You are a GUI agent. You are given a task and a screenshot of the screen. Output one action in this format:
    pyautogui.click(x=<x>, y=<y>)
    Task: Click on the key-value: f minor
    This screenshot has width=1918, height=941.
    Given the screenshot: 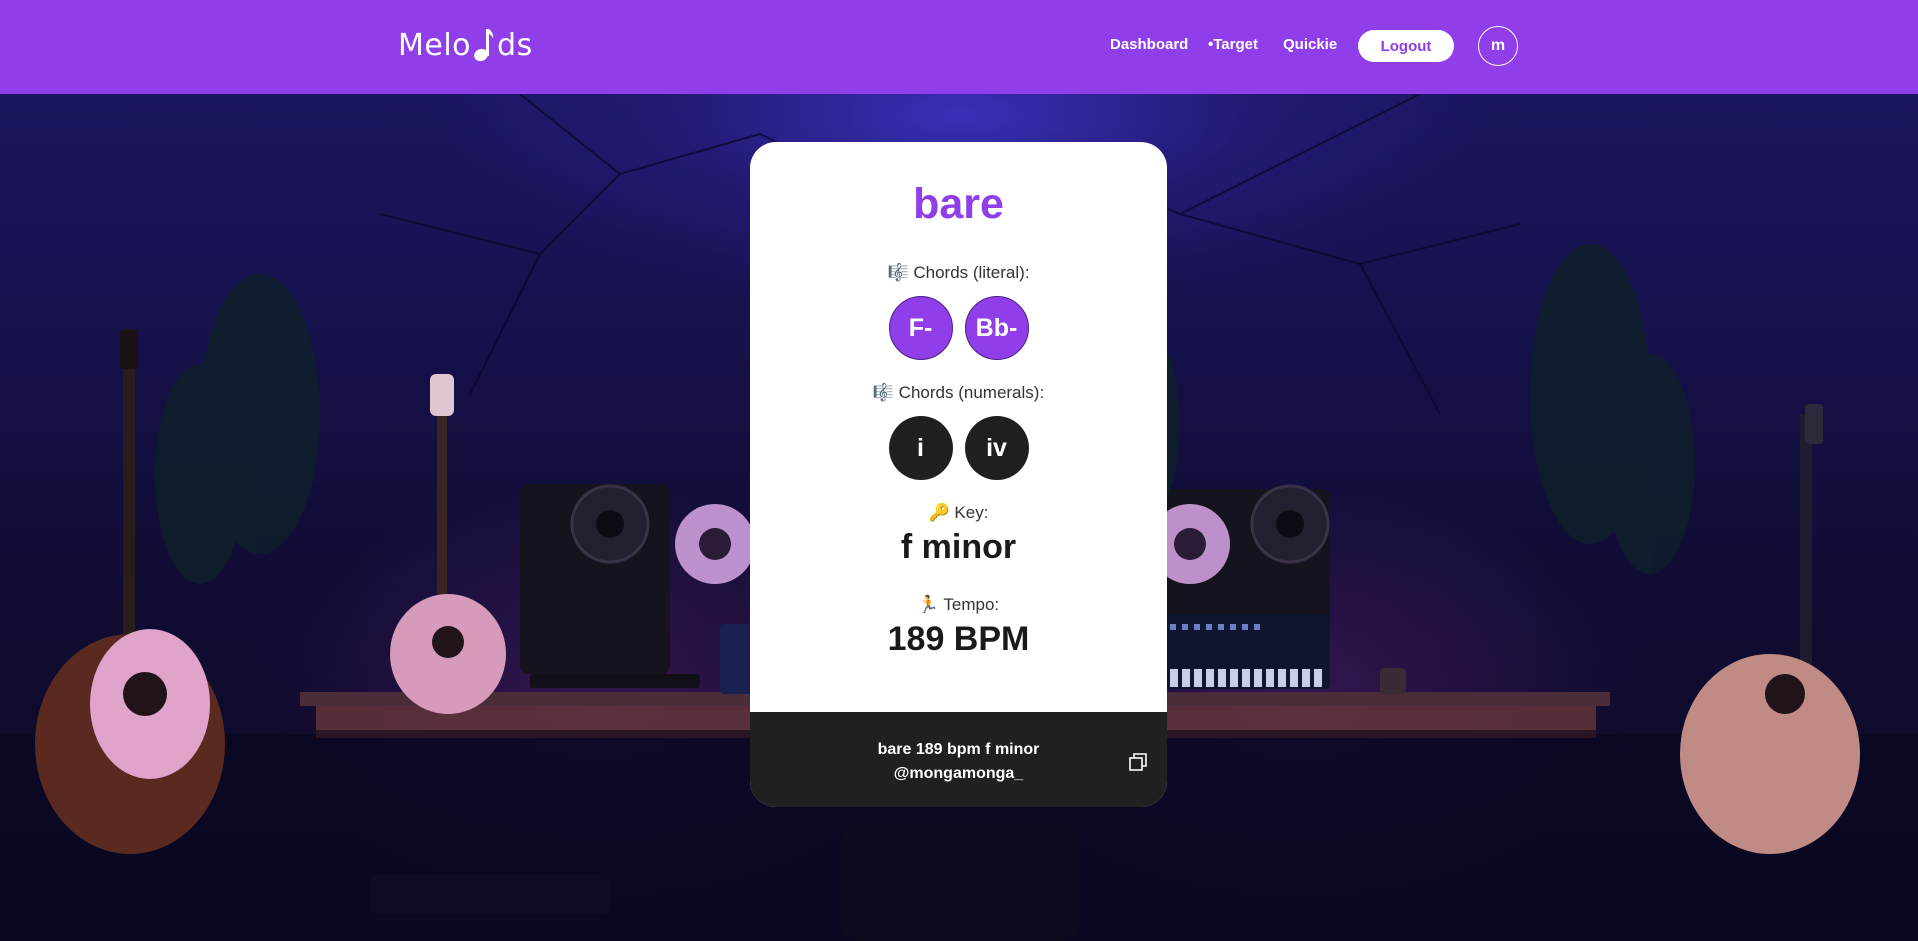 What is the action you would take?
    pyautogui.click(x=958, y=547)
    